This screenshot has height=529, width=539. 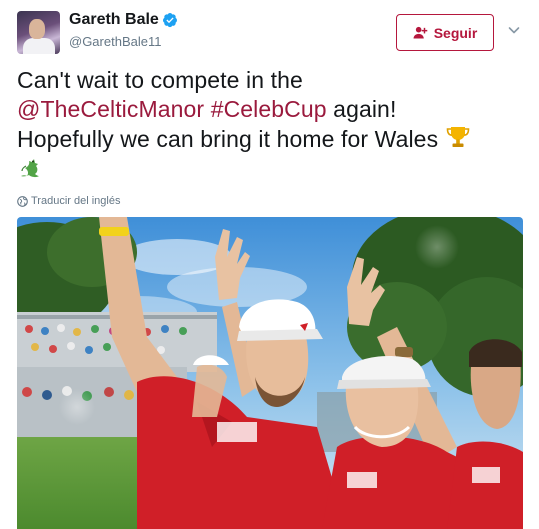 I want to click on mention-link: @TheCelticManor, so click(x=110, y=109).